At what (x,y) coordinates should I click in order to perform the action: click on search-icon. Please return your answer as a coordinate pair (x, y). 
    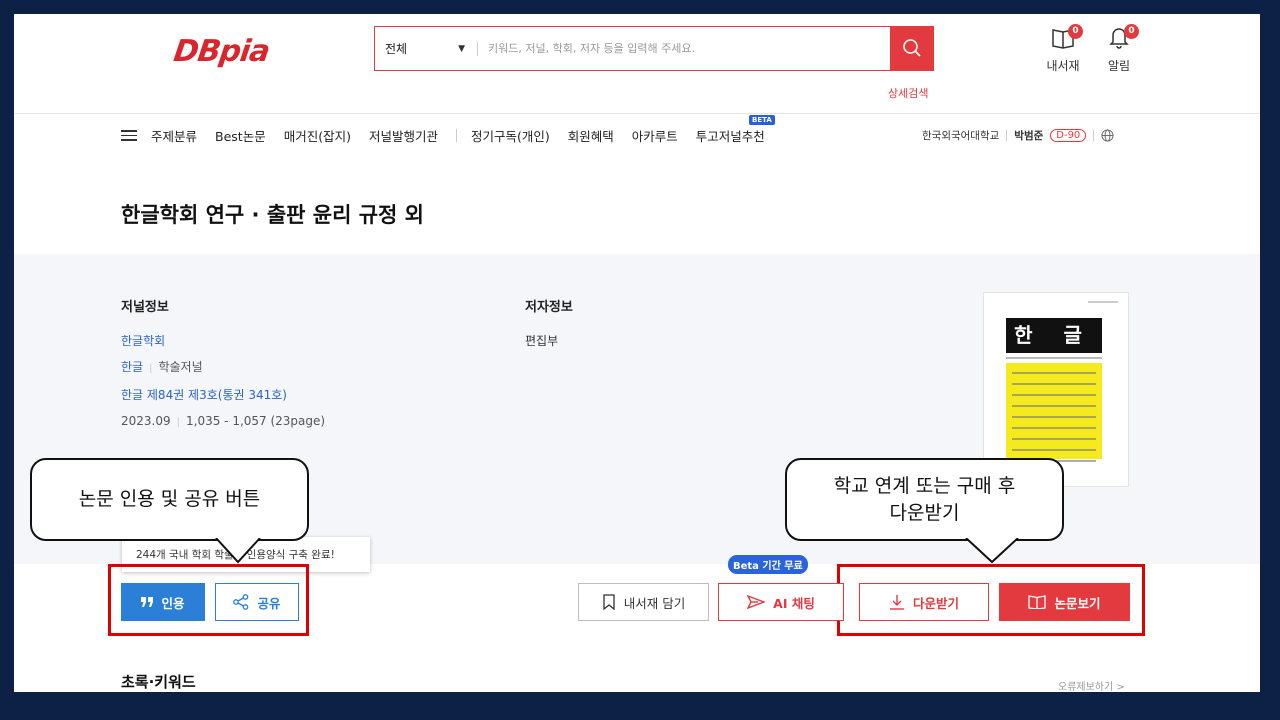
    Looking at the image, I should click on (912, 48).